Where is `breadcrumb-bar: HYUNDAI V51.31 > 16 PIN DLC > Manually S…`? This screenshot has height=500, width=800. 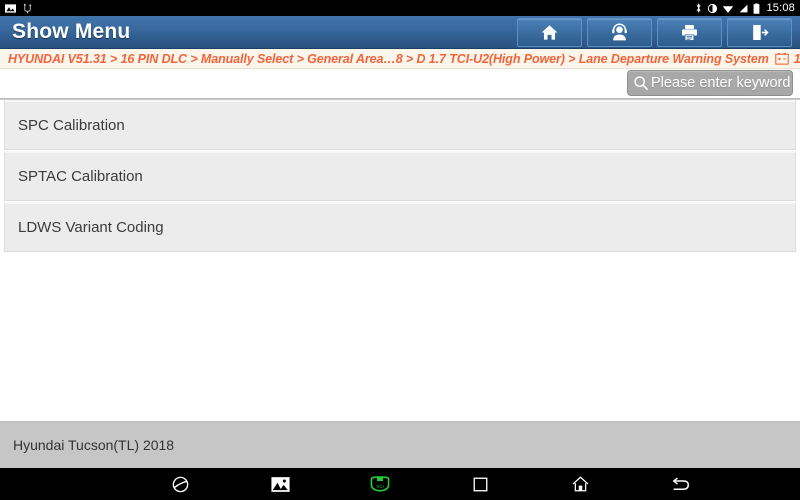 breadcrumb-bar: HYUNDAI V51.31 > 16 PIN DLC > Manually S… is located at coordinates (400, 59).